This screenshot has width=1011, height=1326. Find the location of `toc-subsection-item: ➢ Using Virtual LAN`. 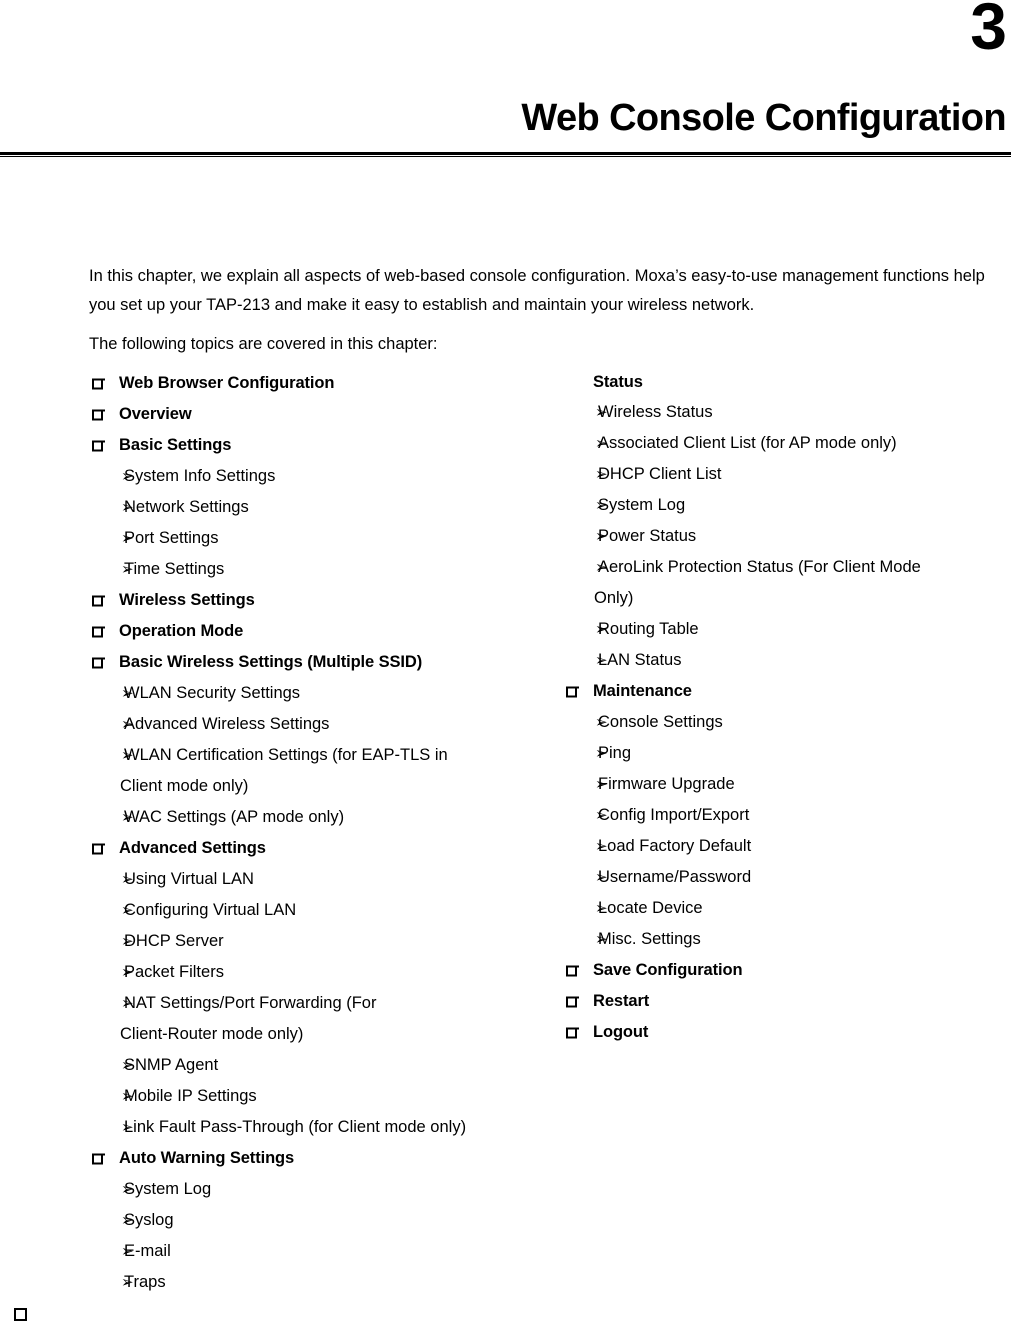

toc-subsection-item: ➢ Using Virtual LAN is located at coordinates (319, 879).